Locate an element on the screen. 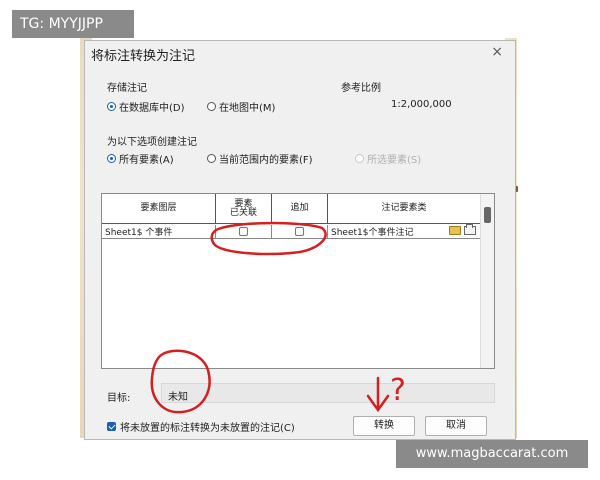 This screenshot has height=480, width=600. column-header-layer: 要素图层 is located at coordinates (159, 208).